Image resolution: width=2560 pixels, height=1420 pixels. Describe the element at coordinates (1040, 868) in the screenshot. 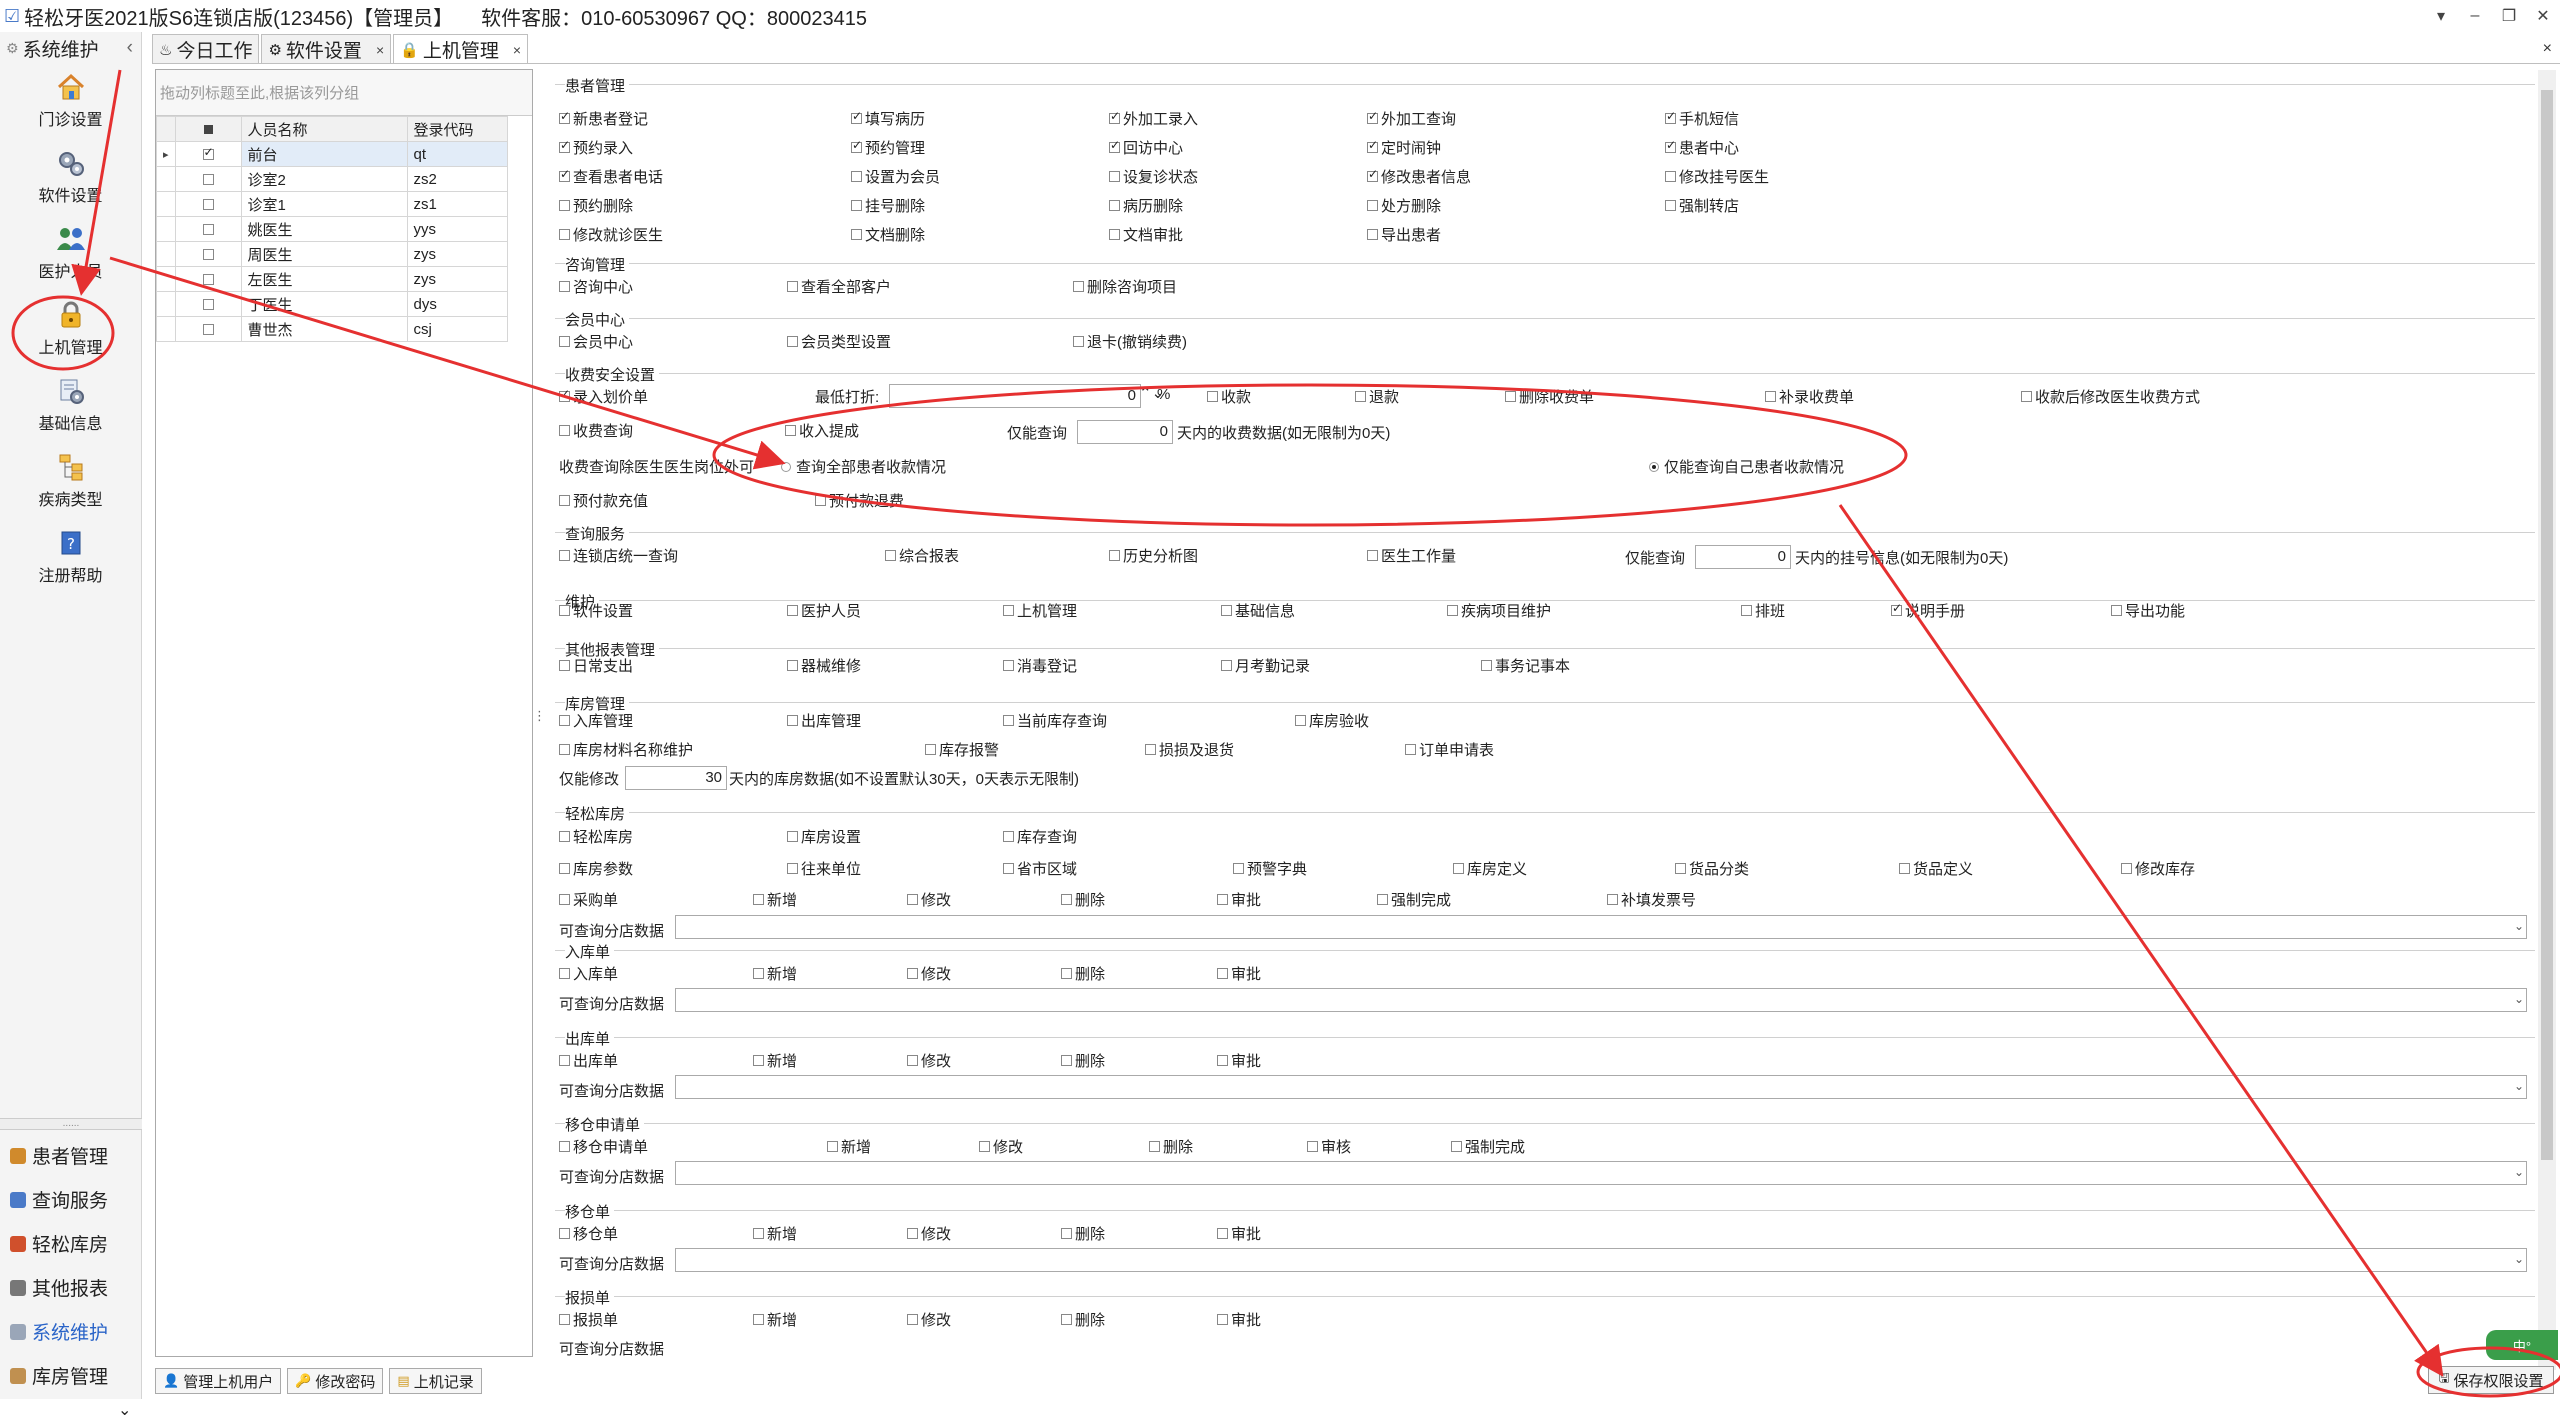

I see `permission-checkbox: 省市区域` at that location.